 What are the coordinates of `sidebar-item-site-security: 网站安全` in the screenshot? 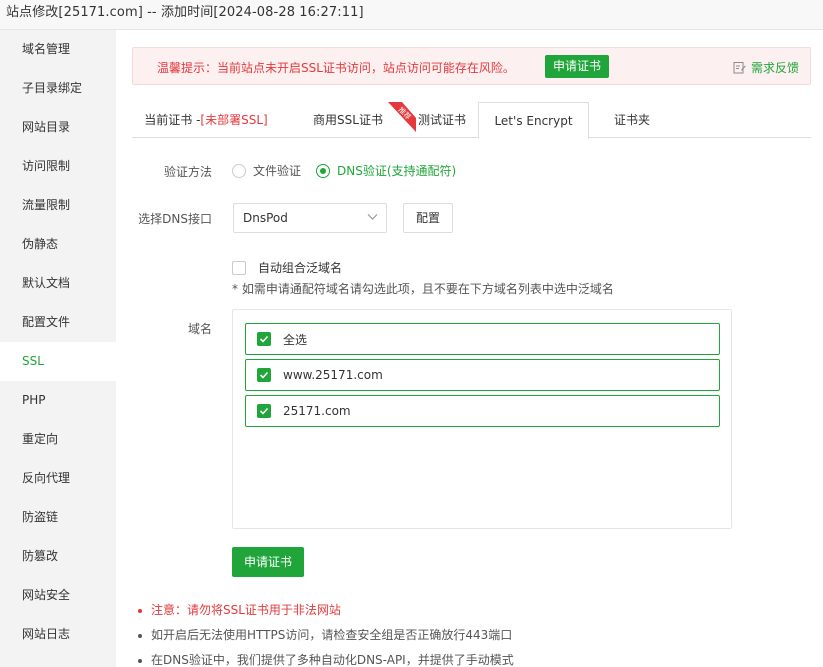 It's located at (58, 595).